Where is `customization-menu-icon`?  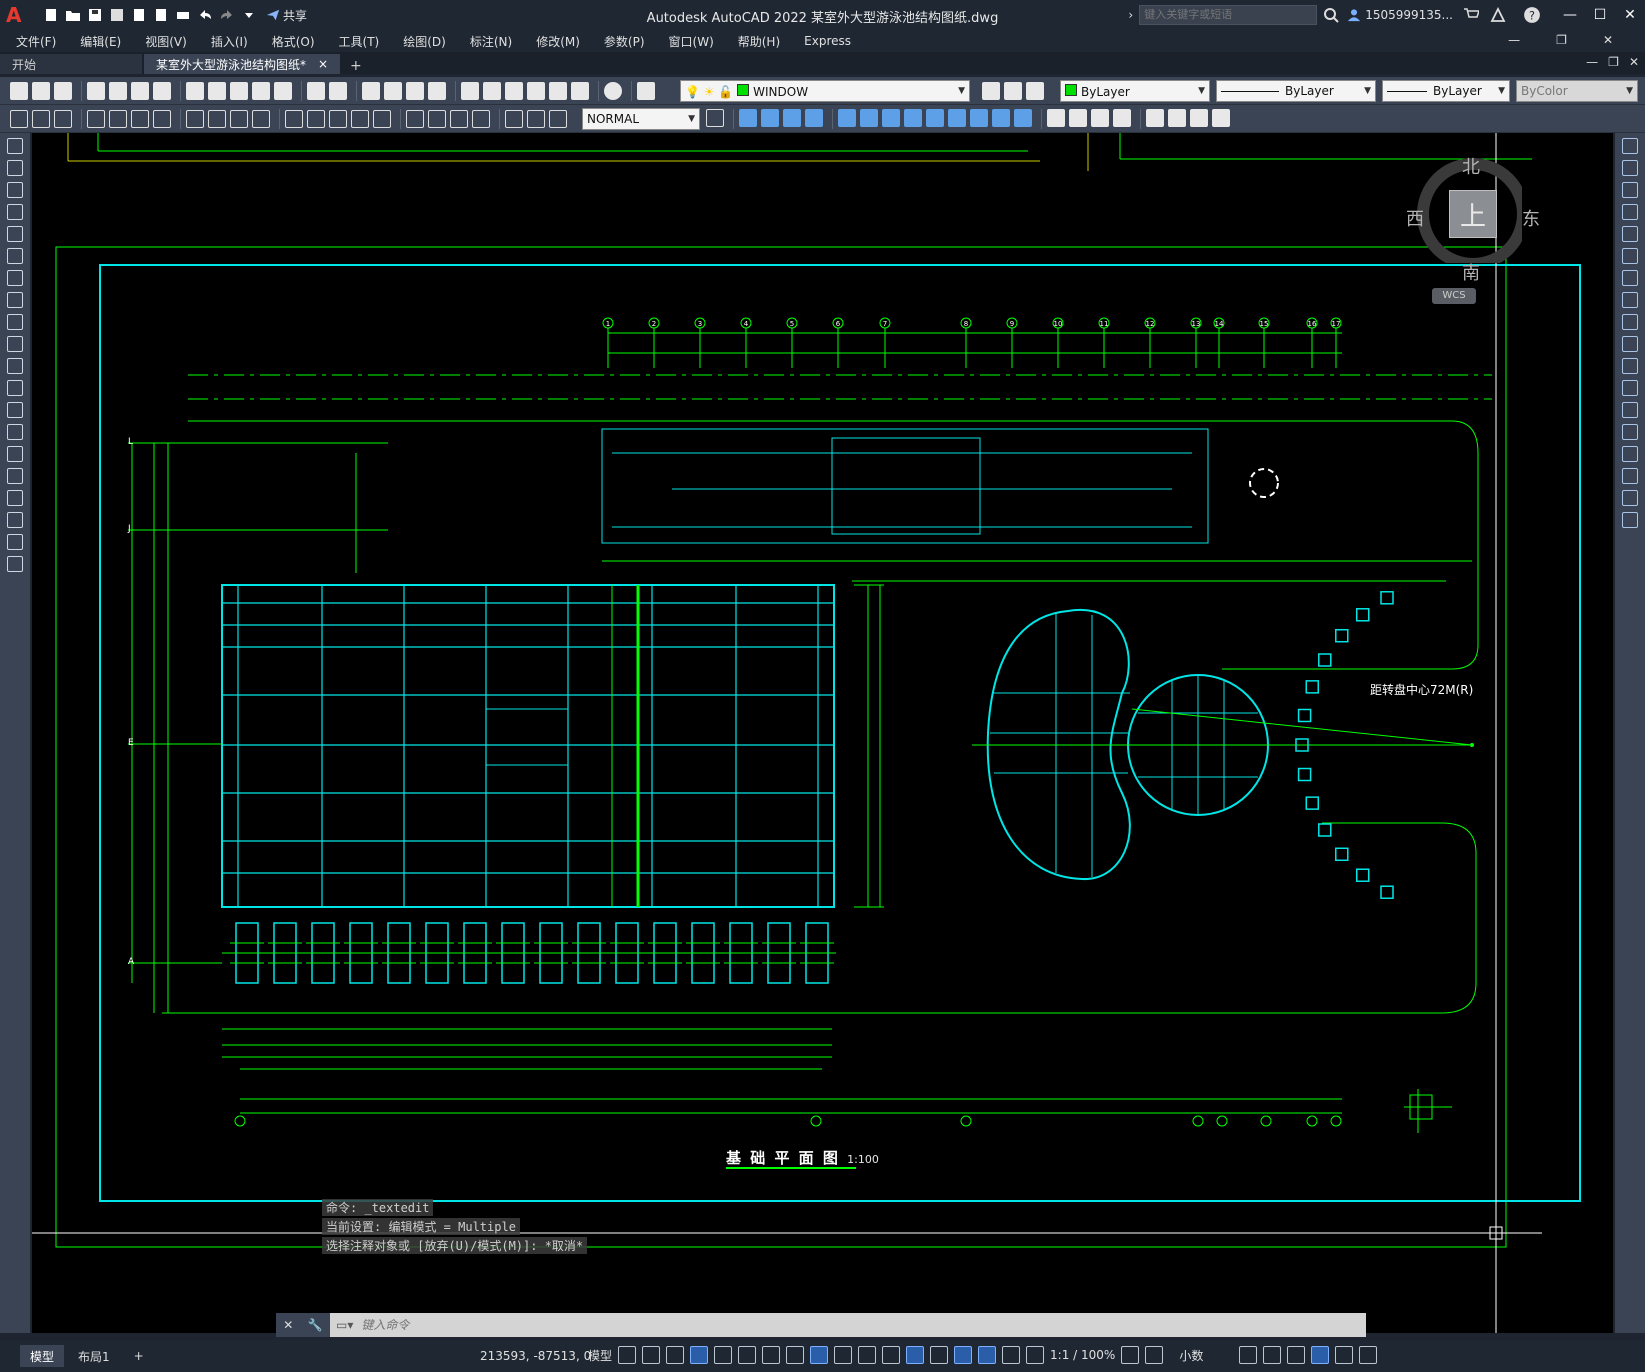
customization-menu-icon is located at coordinates (1368, 1355).